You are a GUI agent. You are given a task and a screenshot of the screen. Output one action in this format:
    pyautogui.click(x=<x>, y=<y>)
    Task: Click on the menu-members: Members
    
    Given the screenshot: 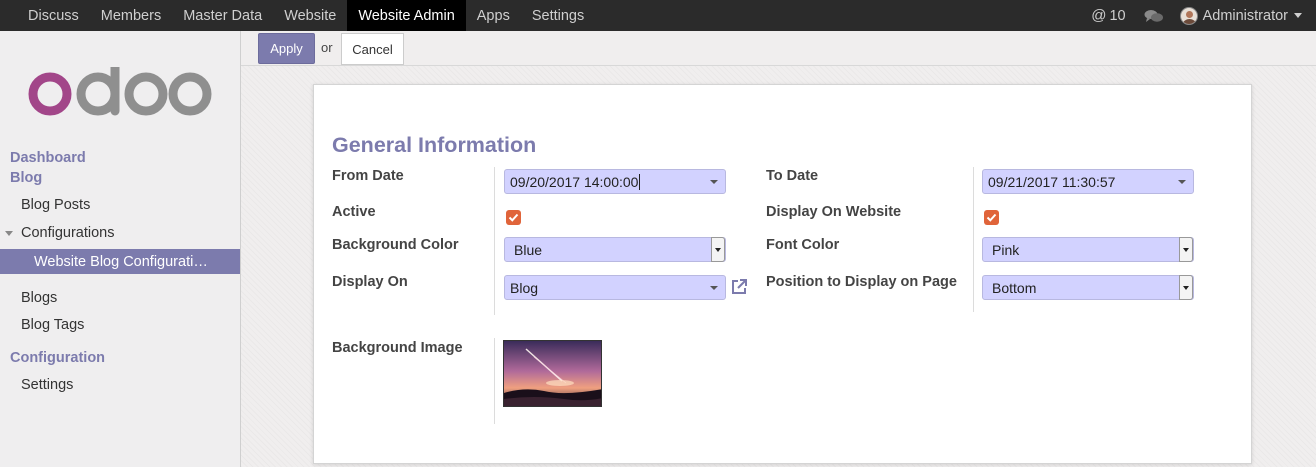 What is the action you would take?
    pyautogui.click(x=131, y=15)
    